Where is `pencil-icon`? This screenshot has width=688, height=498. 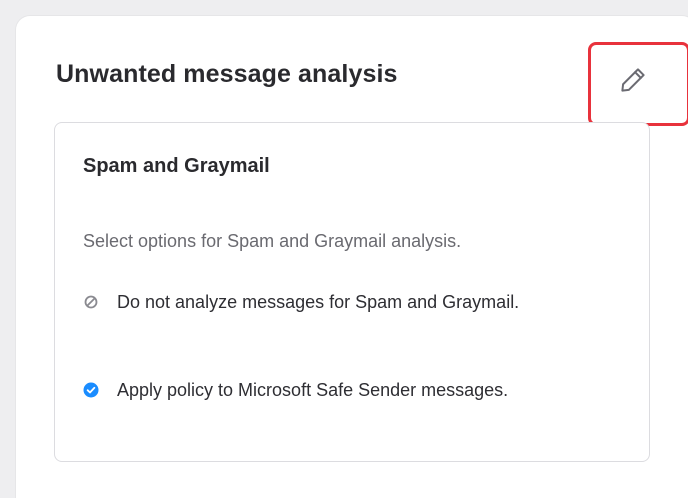 pencil-icon is located at coordinates (633, 81).